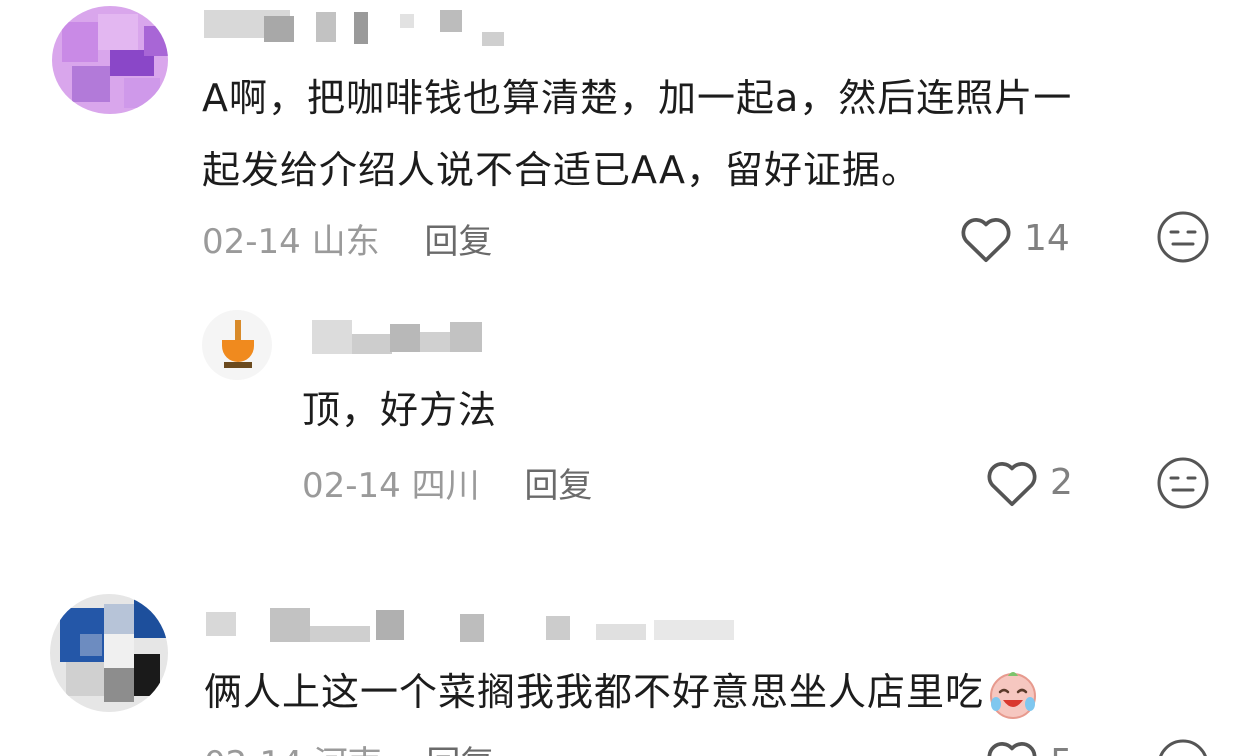 This screenshot has width=1260, height=756. I want to click on comment-location: 河南, so click(348, 750).